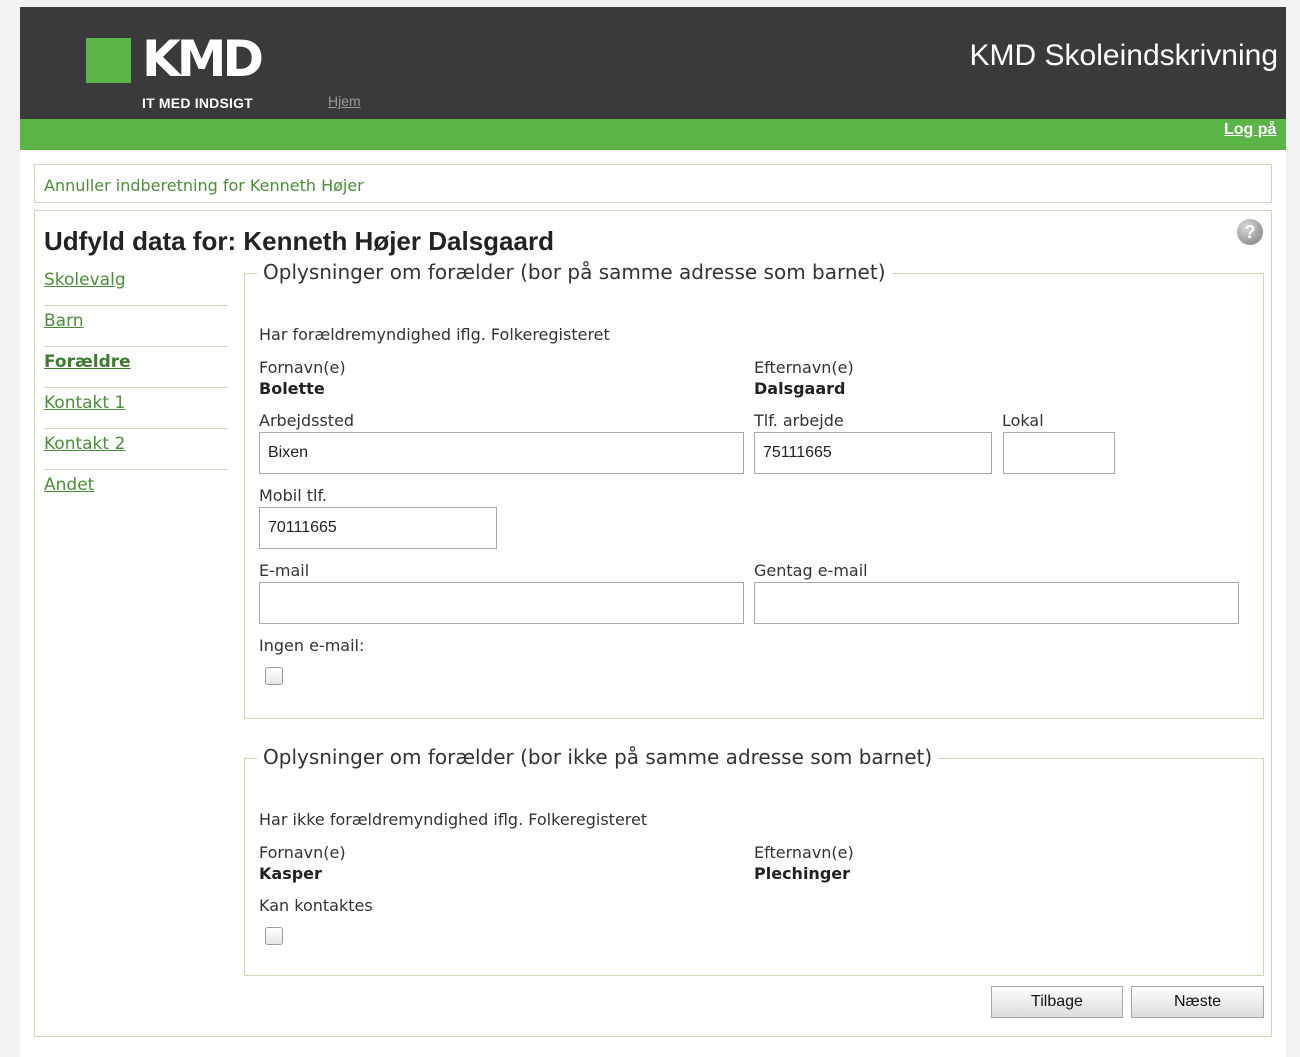 Image resolution: width=1300 pixels, height=1057 pixels. Describe the element at coordinates (204, 185) in the screenshot. I see `cancel-registration-link: Annuller indberetning for Kenneth Højer` at that location.